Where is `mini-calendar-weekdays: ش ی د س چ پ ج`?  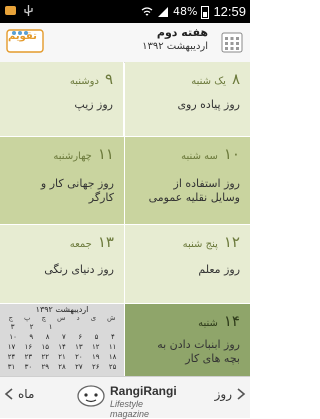
mini-calendar-weekdays: ش ی د س چ پ ج is located at coordinates (62, 318).